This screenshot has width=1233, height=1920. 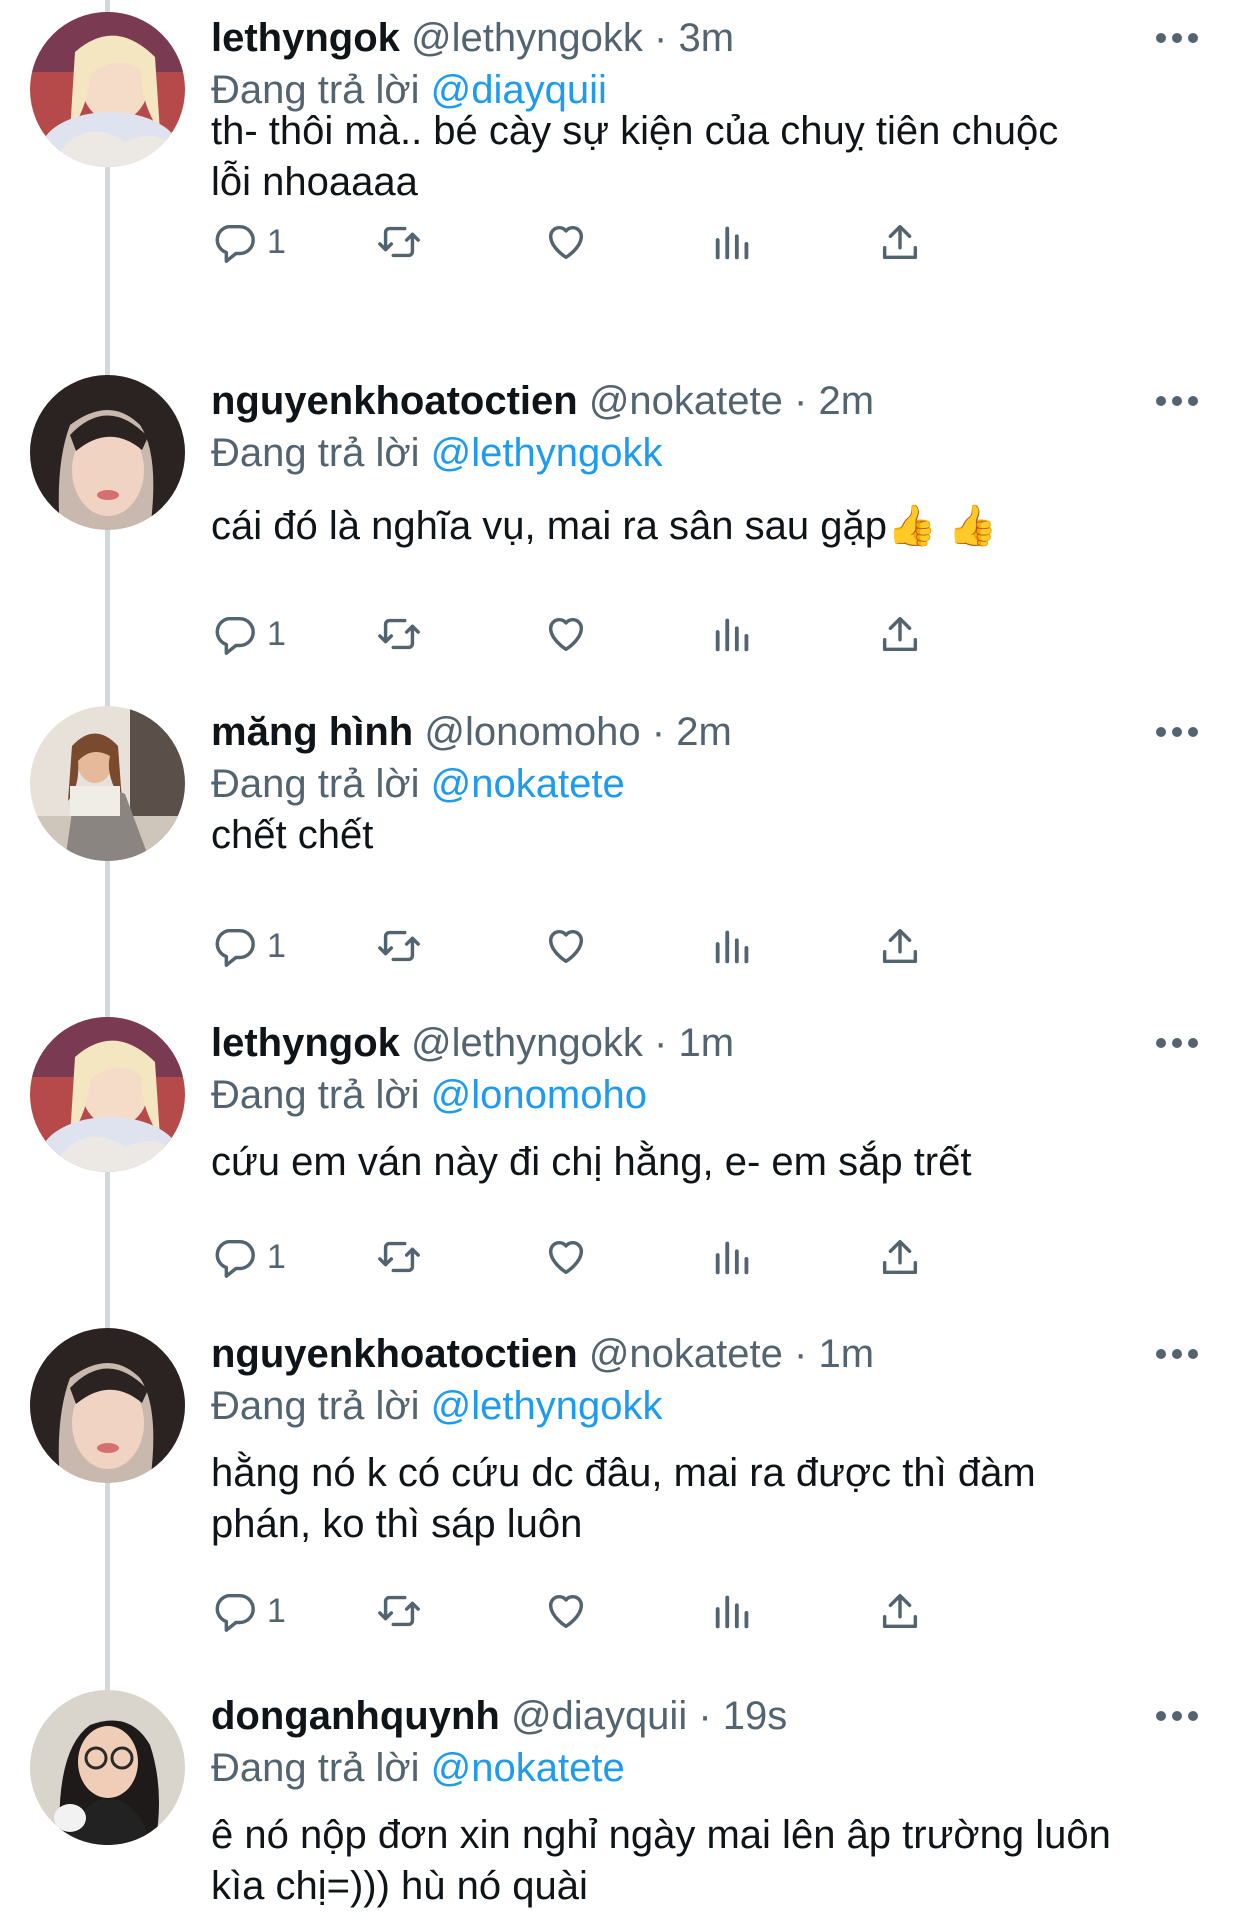 What do you see at coordinates (312, 732) in the screenshot?
I see `display-name: măng hình` at bounding box center [312, 732].